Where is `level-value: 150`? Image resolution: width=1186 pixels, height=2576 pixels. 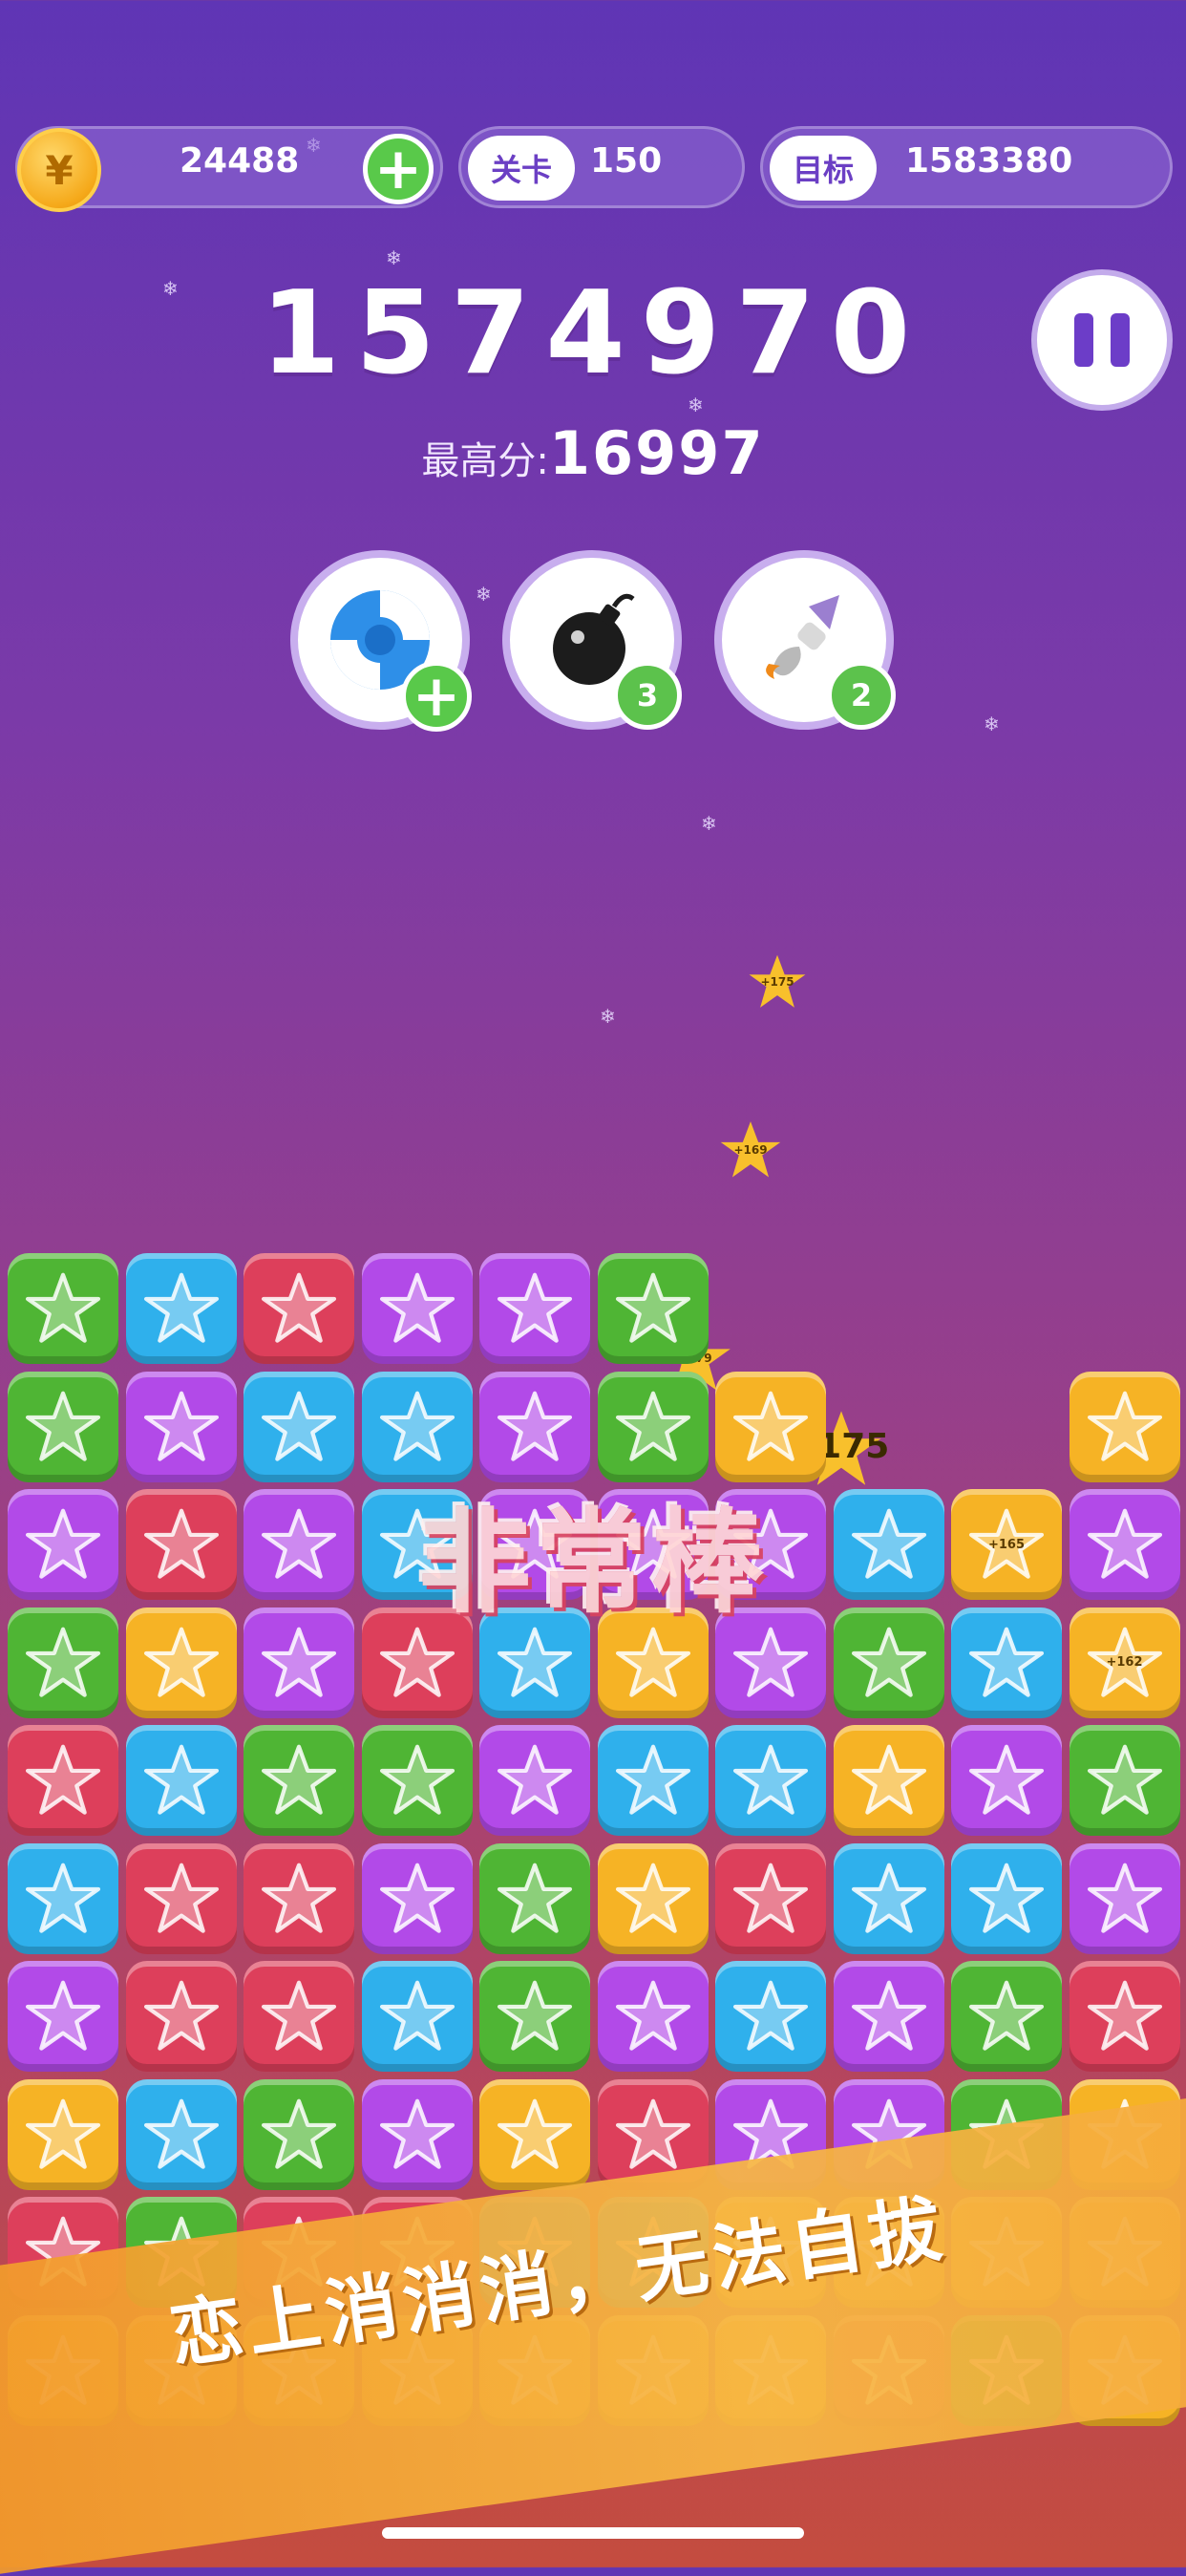 level-value: 150 is located at coordinates (626, 161).